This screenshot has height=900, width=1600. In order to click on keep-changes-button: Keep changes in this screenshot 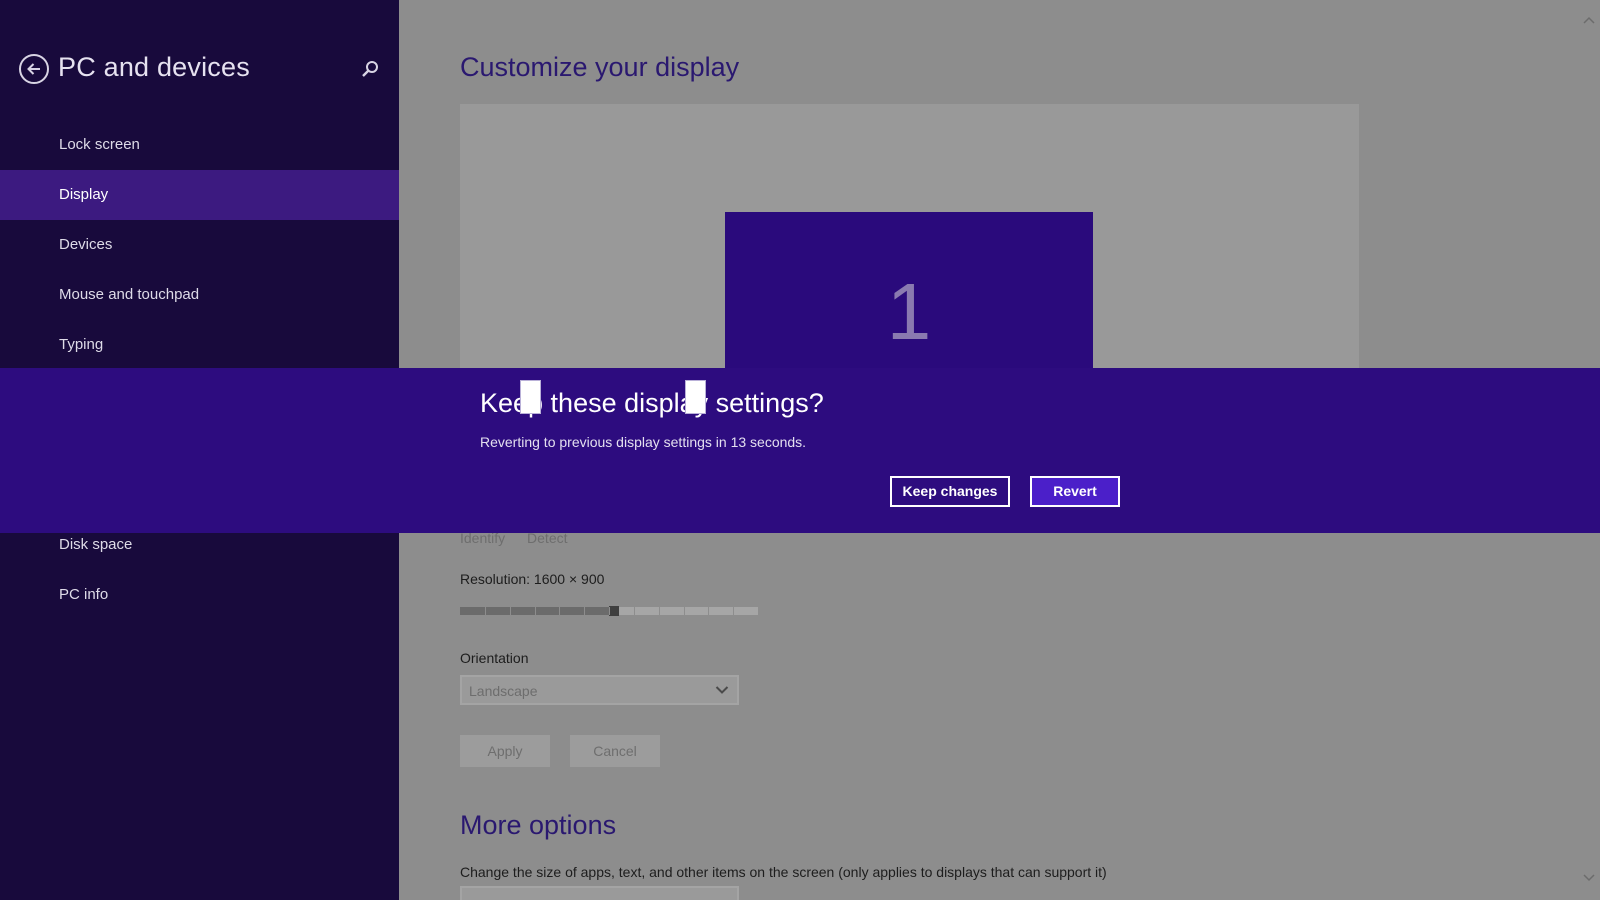, I will do `click(950, 491)`.